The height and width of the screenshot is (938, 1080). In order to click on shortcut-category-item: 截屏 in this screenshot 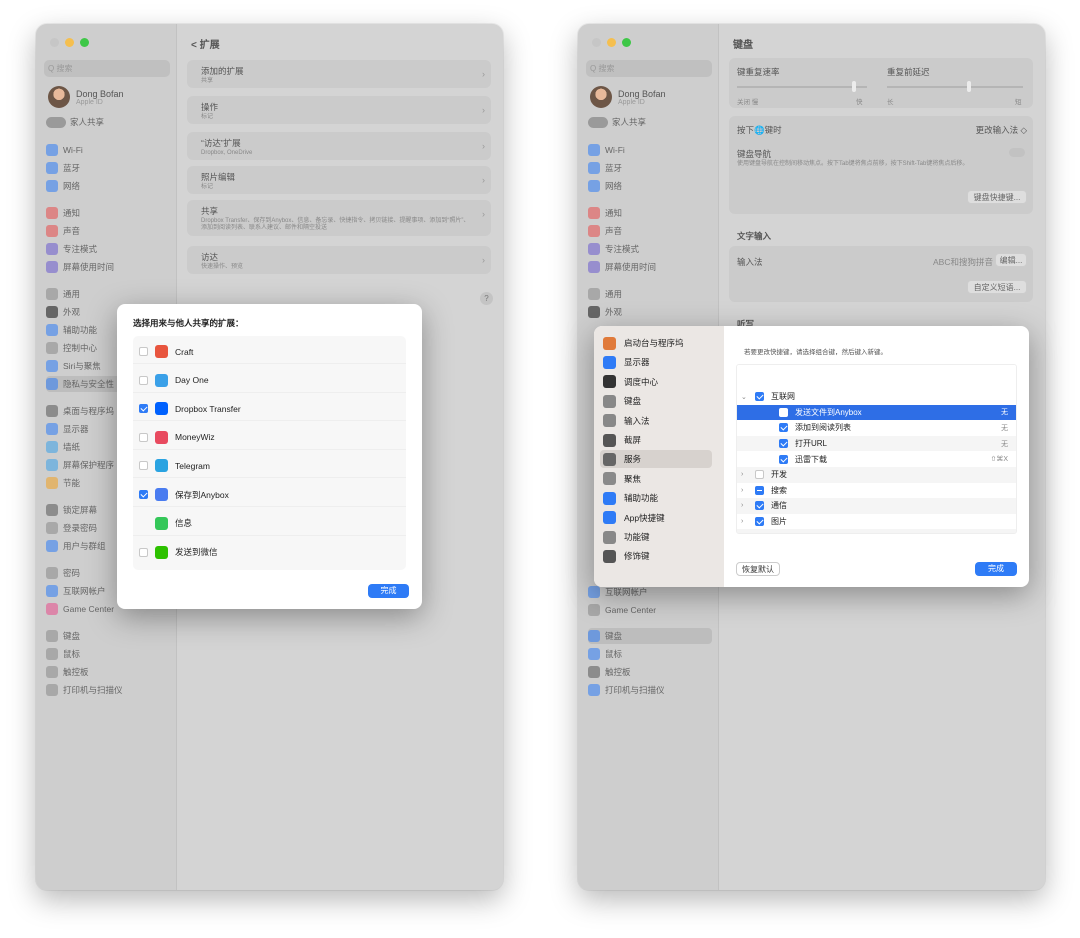, I will do `click(656, 440)`.